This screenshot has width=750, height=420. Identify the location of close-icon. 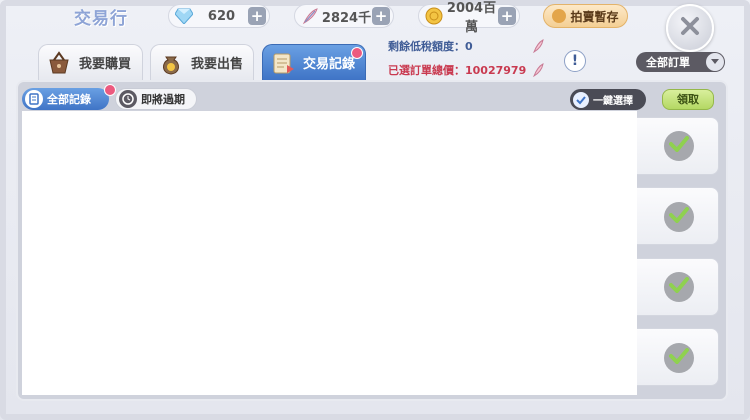
(690, 28).